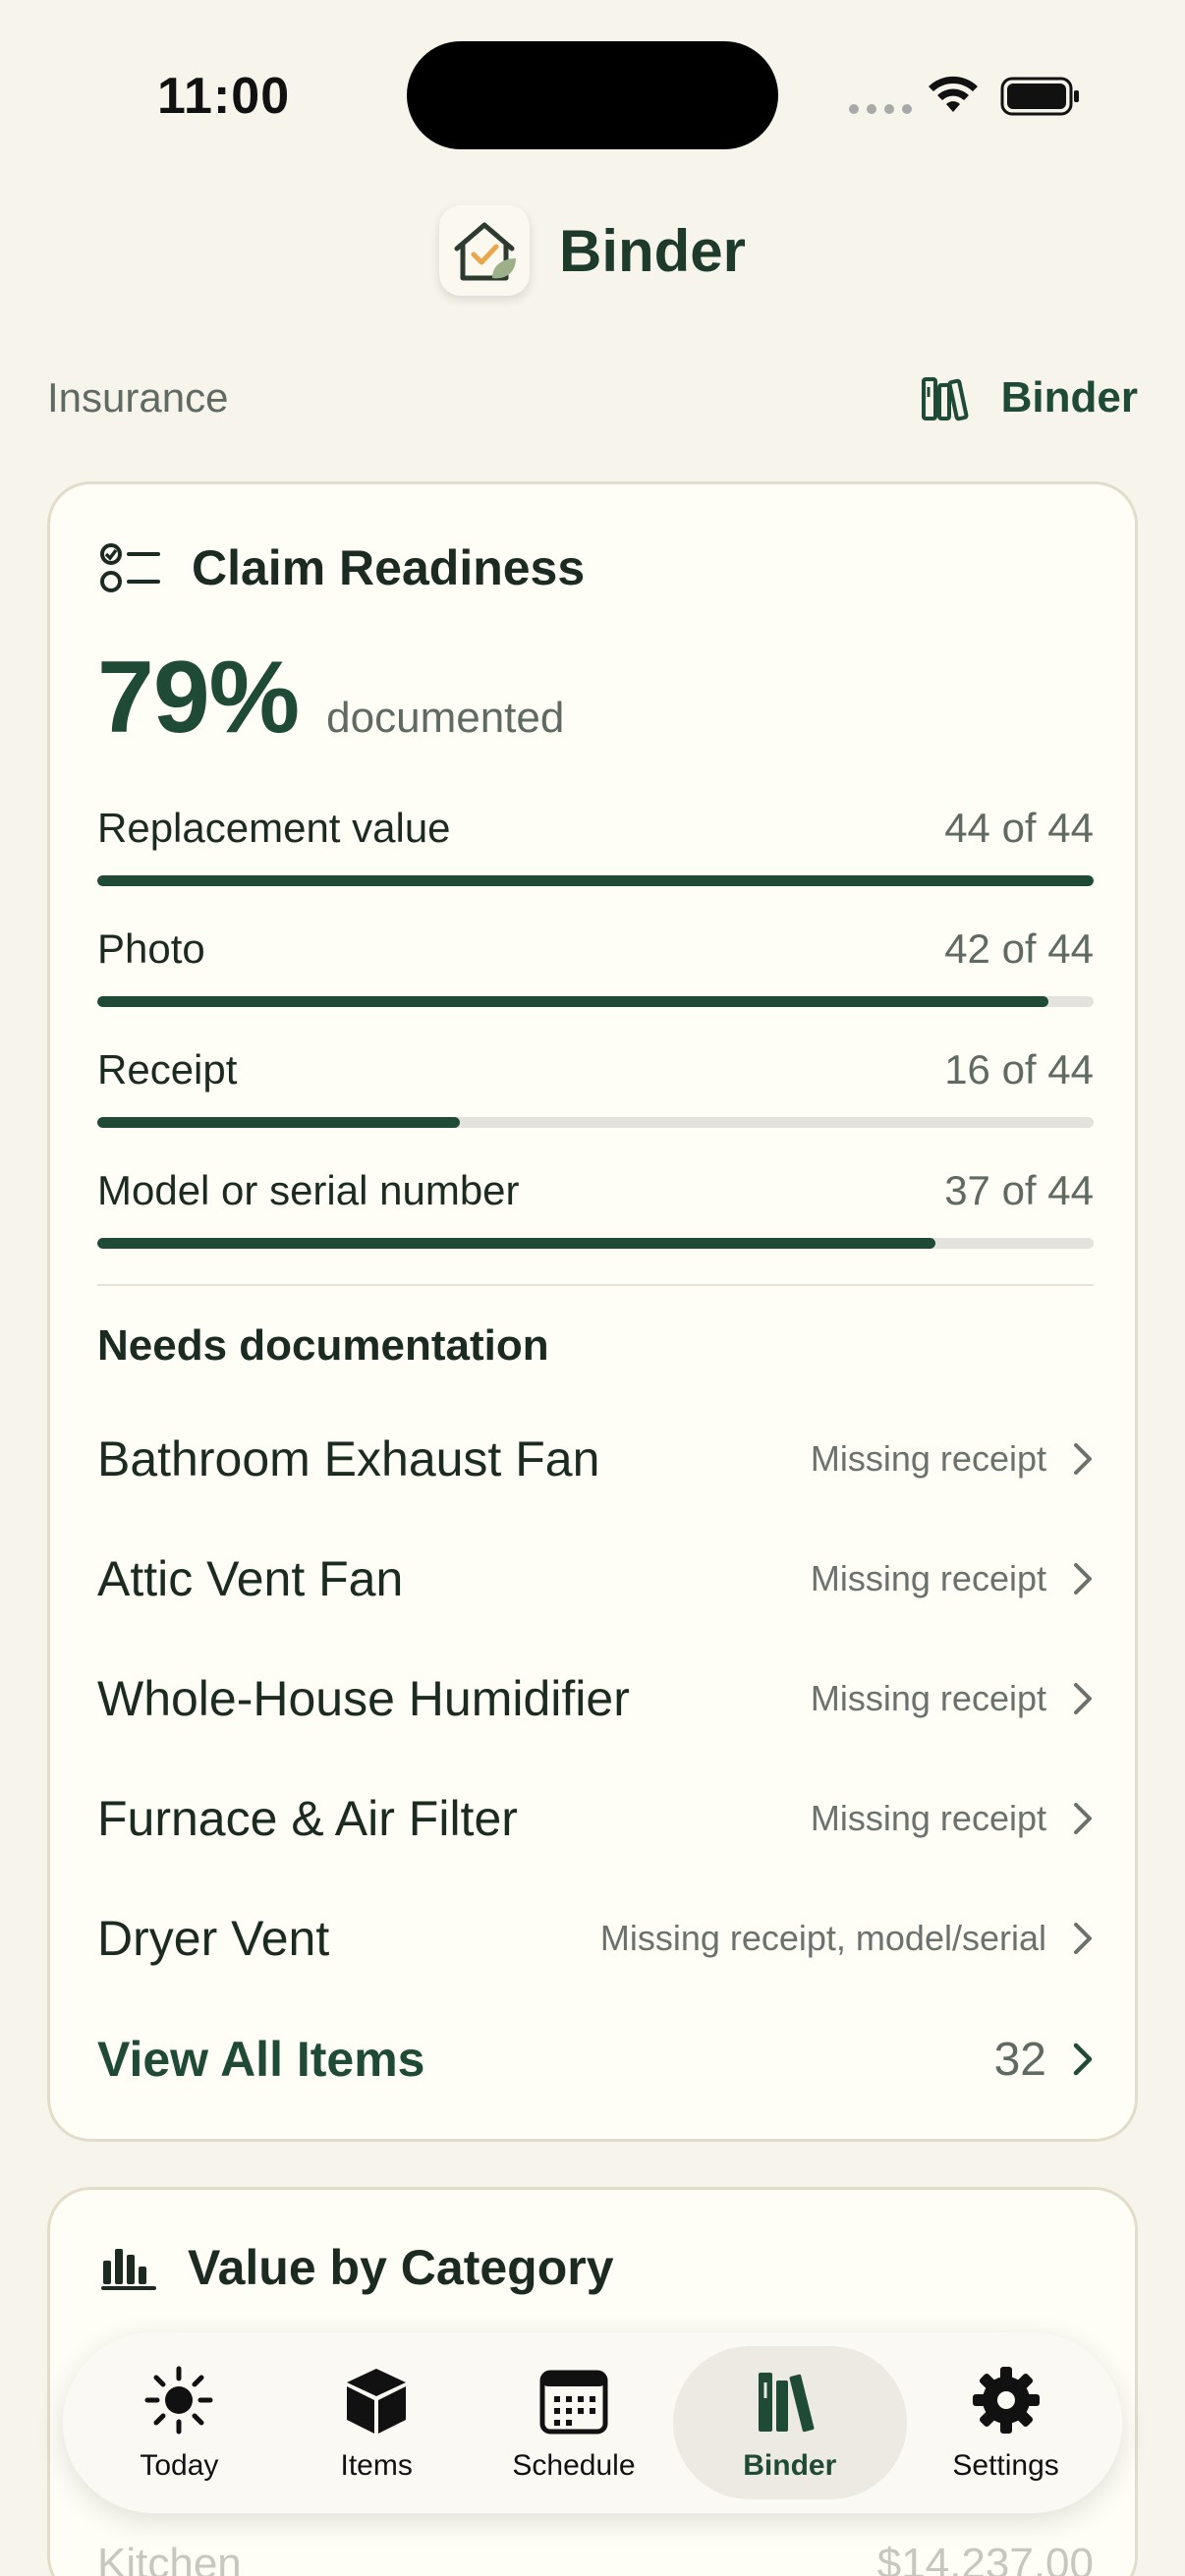  What do you see at coordinates (1019, 948) in the screenshot?
I see `metric-count: 42 of 44` at bounding box center [1019, 948].